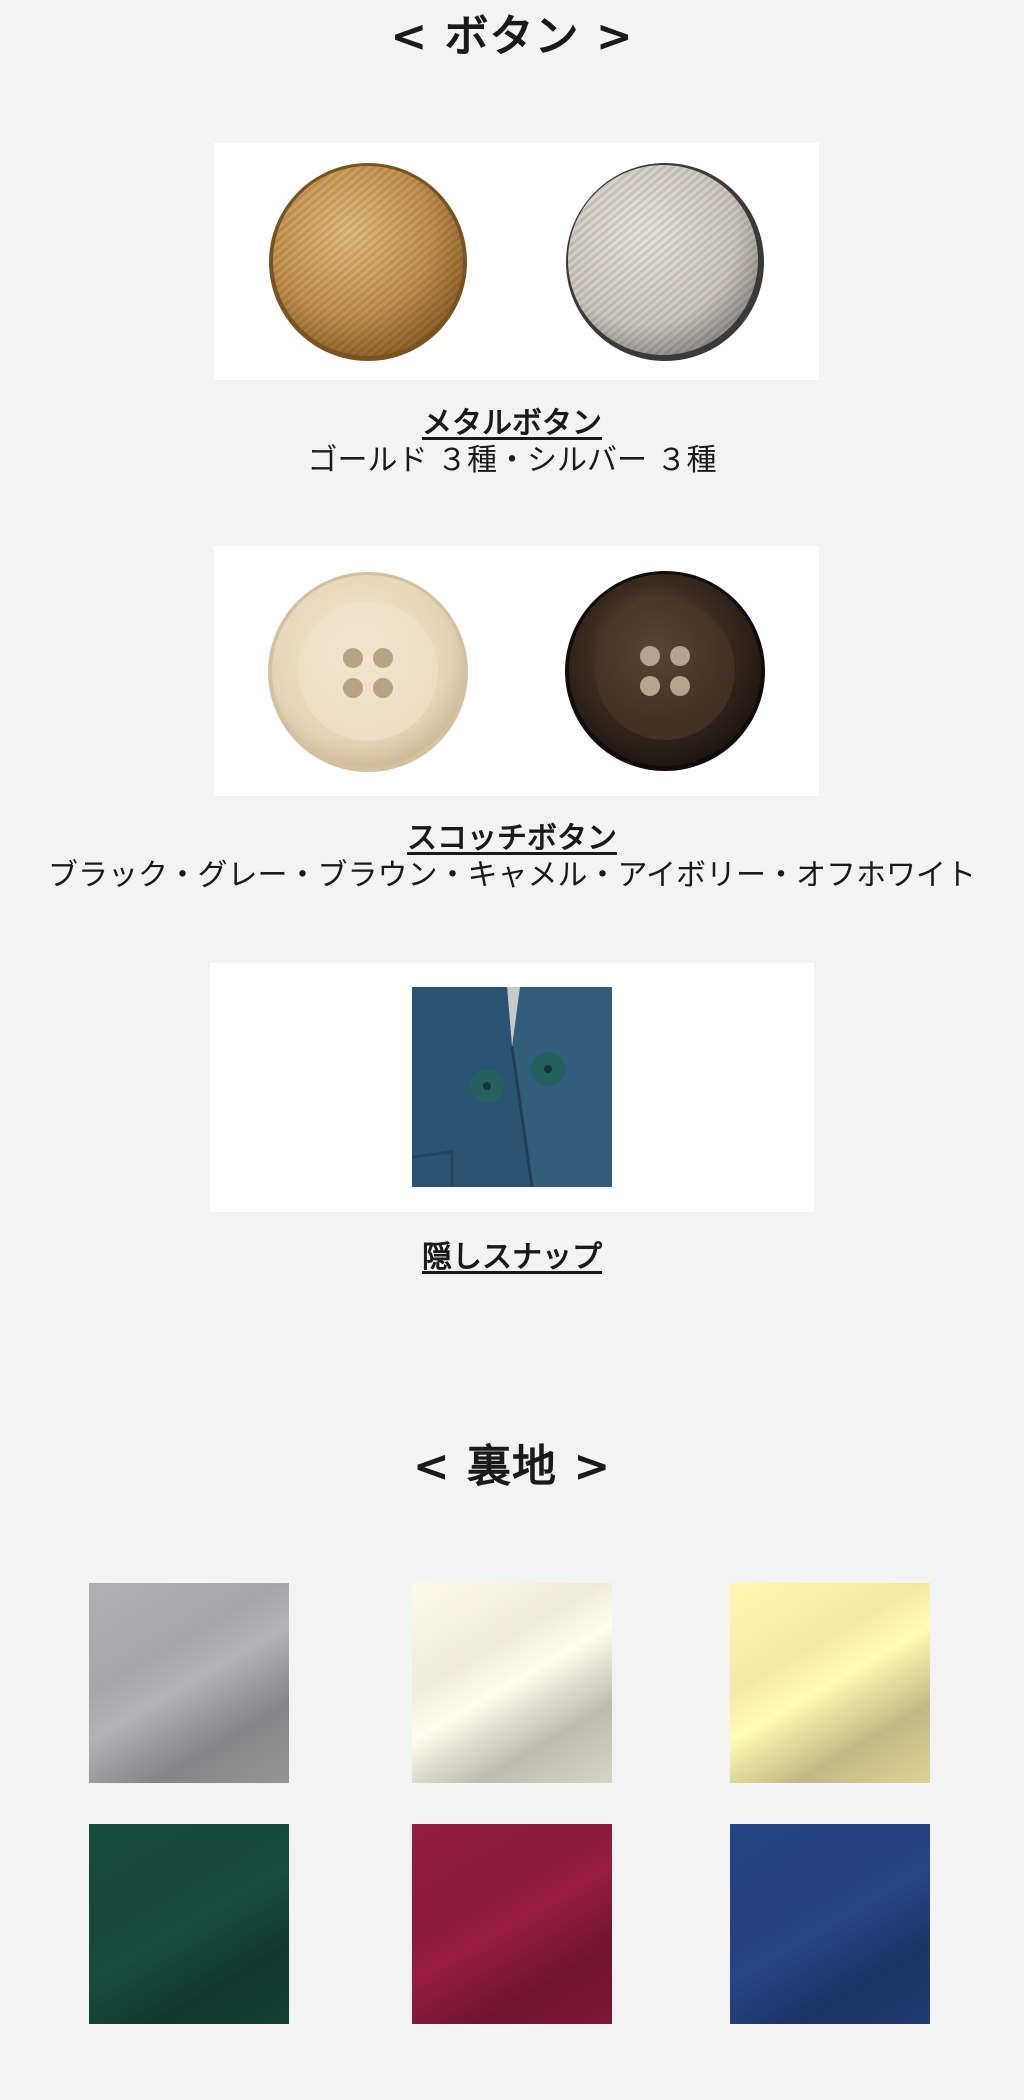  Describe the element at coordinates (512, 36) in the screenshot. I see `buttons-section-heading: < ボタン >` at that location.